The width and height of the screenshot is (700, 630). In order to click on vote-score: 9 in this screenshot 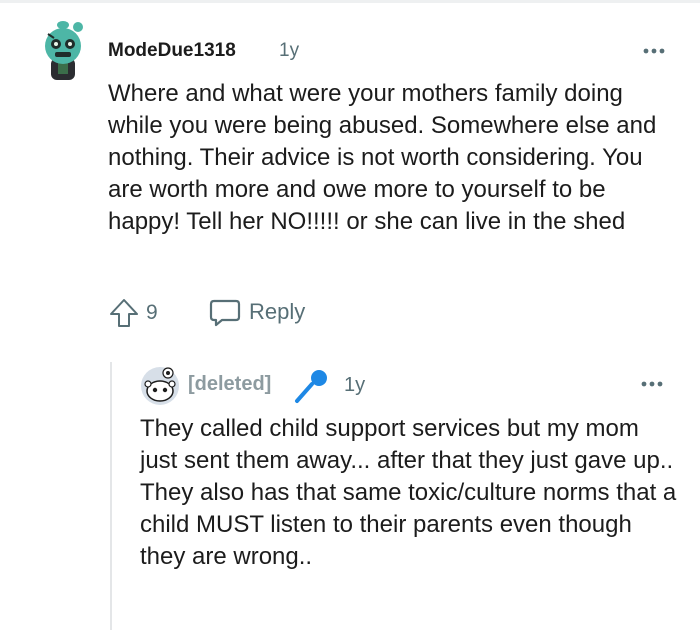, I will do `click(152, 312)`.